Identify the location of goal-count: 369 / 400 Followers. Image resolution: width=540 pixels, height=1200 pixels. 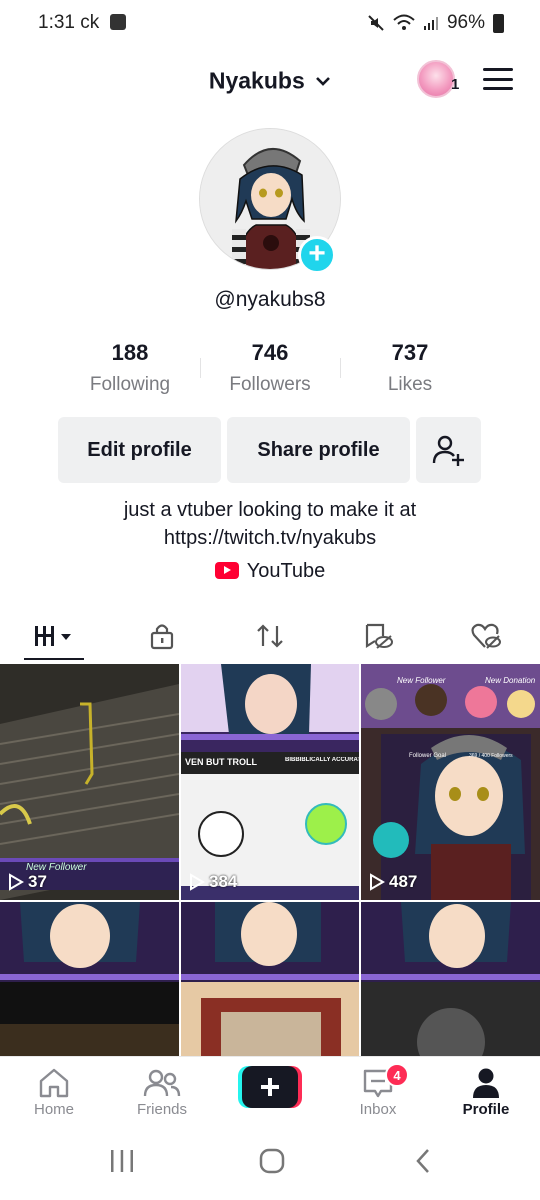
(491, 756).